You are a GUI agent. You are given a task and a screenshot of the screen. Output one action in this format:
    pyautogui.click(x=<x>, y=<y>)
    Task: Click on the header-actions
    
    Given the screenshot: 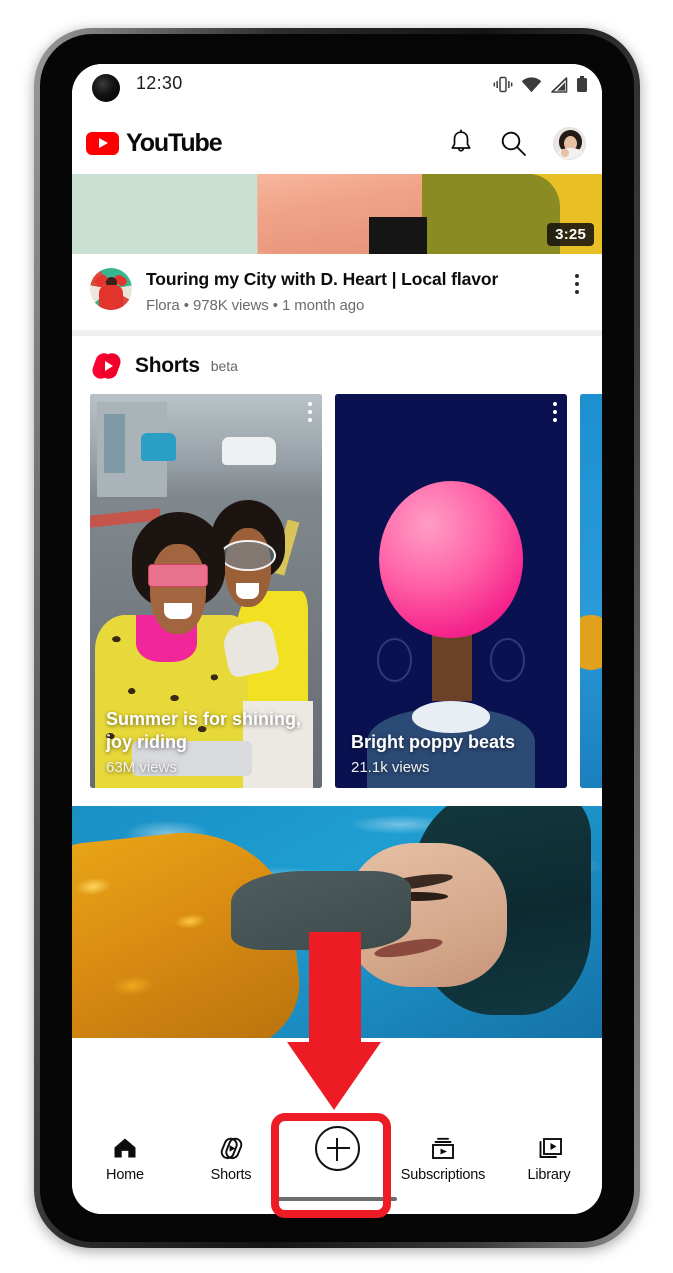 What is the action you would take?
    pyautogui.click(x=517, y=143)
    